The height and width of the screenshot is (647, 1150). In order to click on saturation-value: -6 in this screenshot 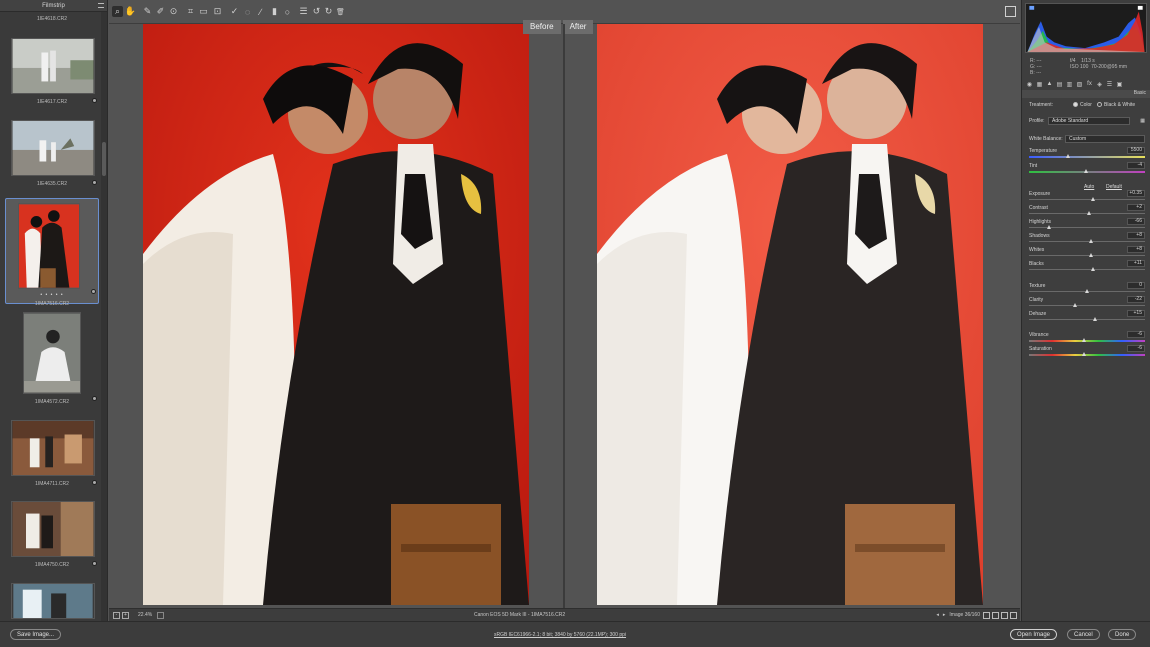, I will do `click(1136, 348)`.